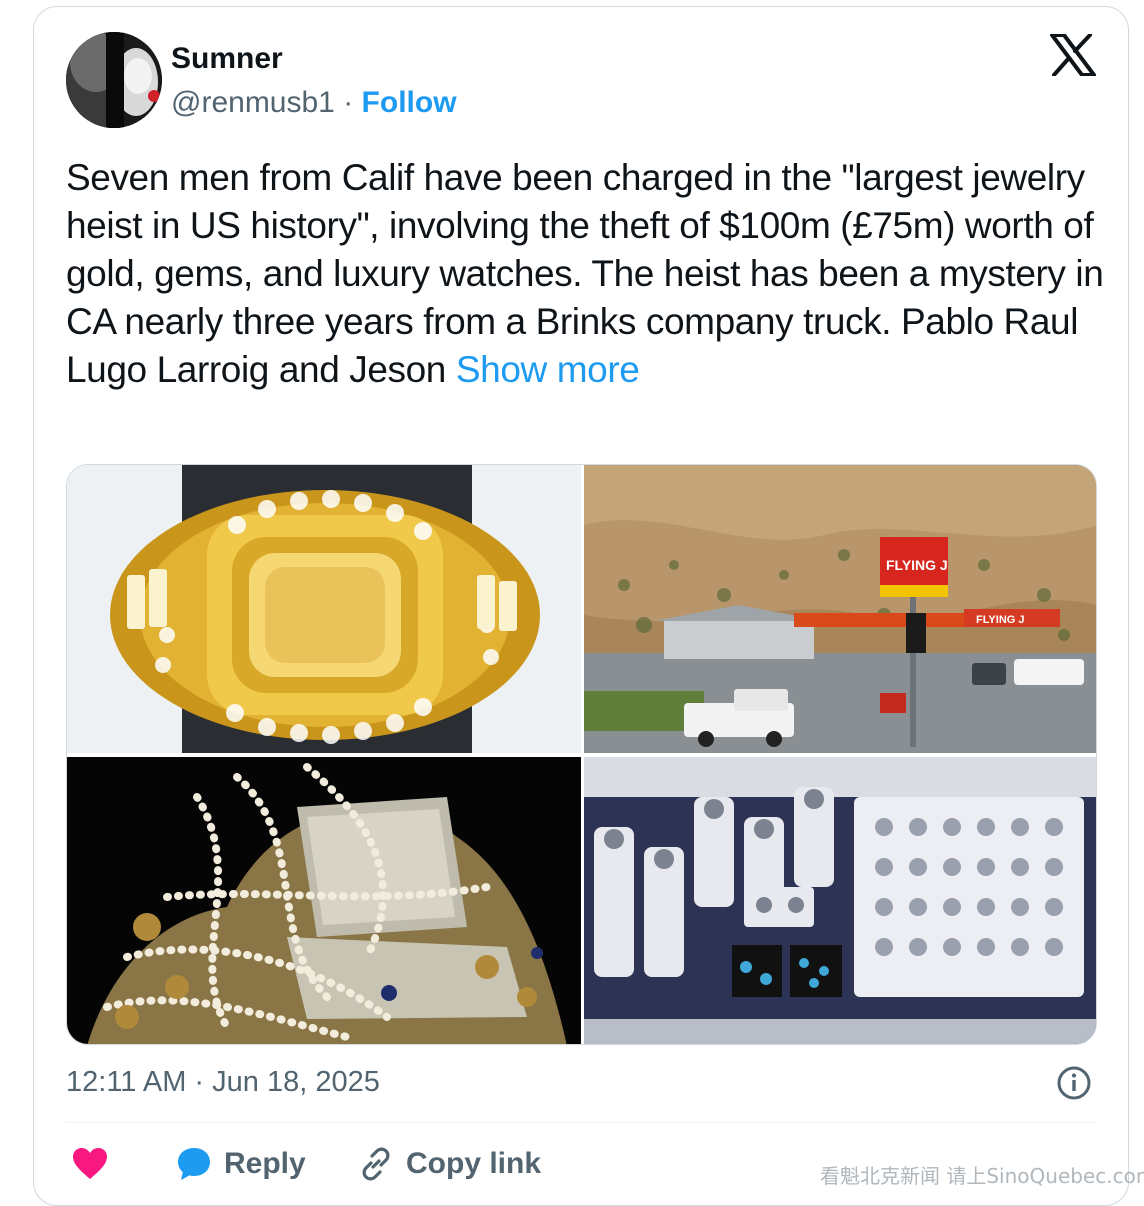 This screenshot has height=1206, width=1144. Describe the element at coordinates (253, 102) in the screenshot. I see `author-handle: @renmusb1` at that location.